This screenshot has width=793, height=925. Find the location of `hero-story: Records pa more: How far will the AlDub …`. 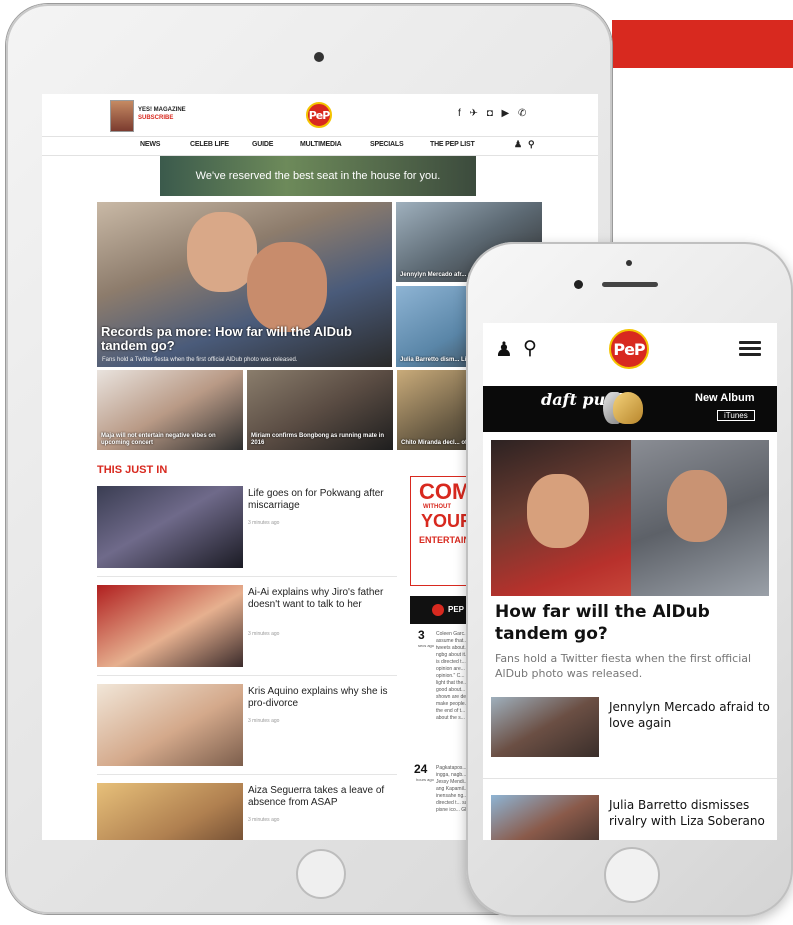

hero-story: Records pa more: How far will the AlDub … is located at coordinates (244, 284).